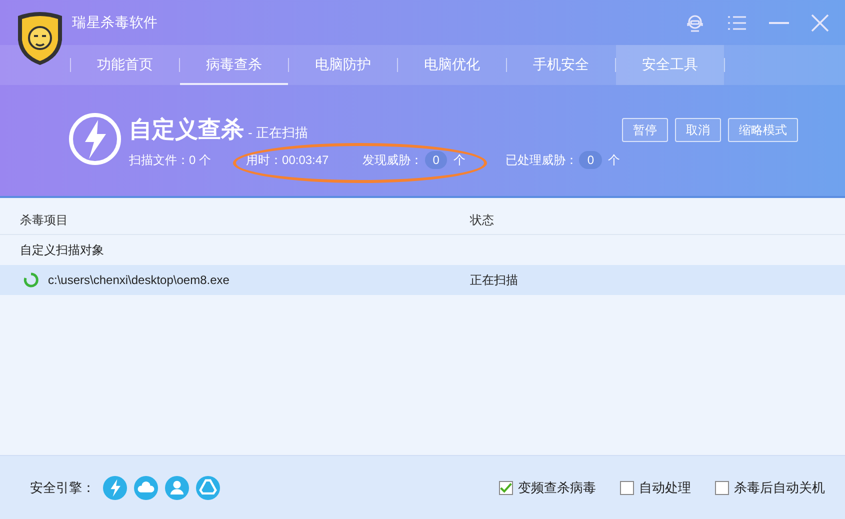  What do you see at coordinates (125, 65) in the screenshot?
I see `nav-tab: 功能首页` at bounding box center [125, 65].